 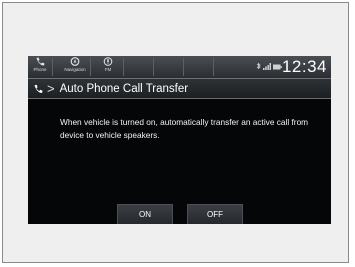 I want to click on phone-app-button: Phone, so click(x=40, y=67).